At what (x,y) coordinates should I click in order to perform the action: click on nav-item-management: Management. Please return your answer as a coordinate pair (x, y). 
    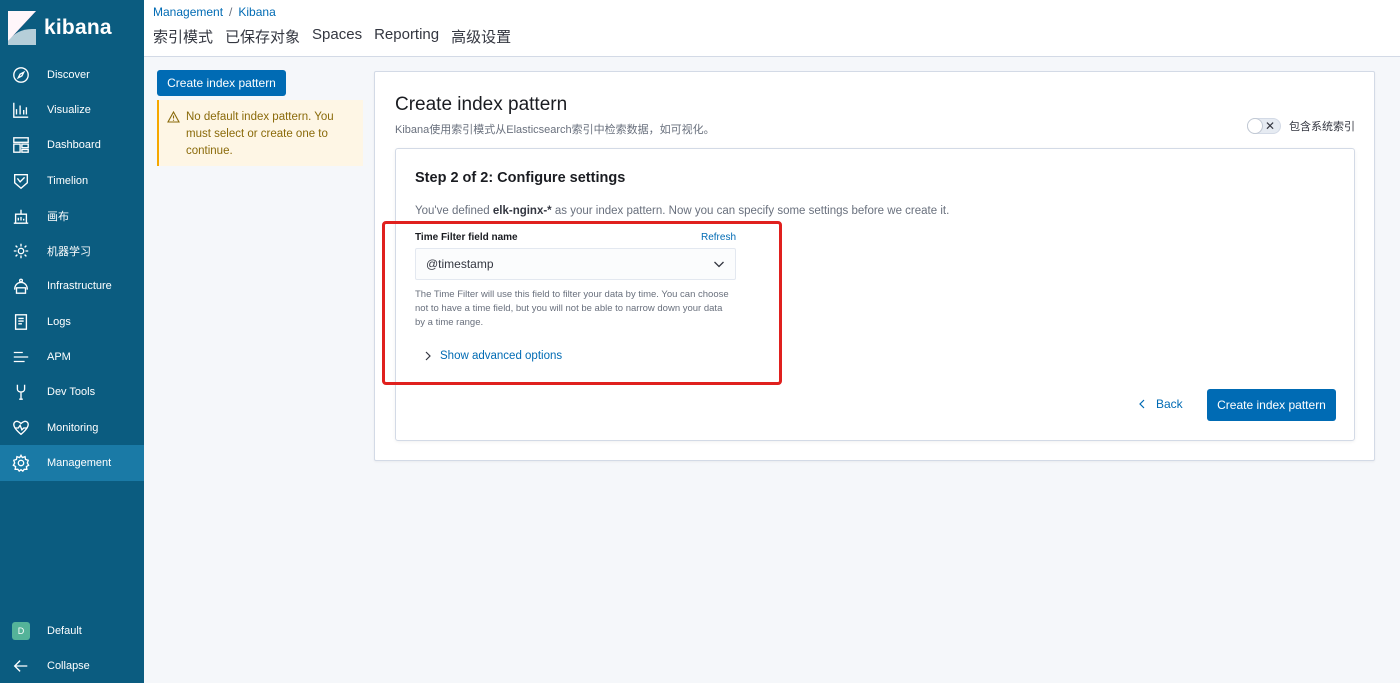
    Looking at the image, I should click on (72, 463).